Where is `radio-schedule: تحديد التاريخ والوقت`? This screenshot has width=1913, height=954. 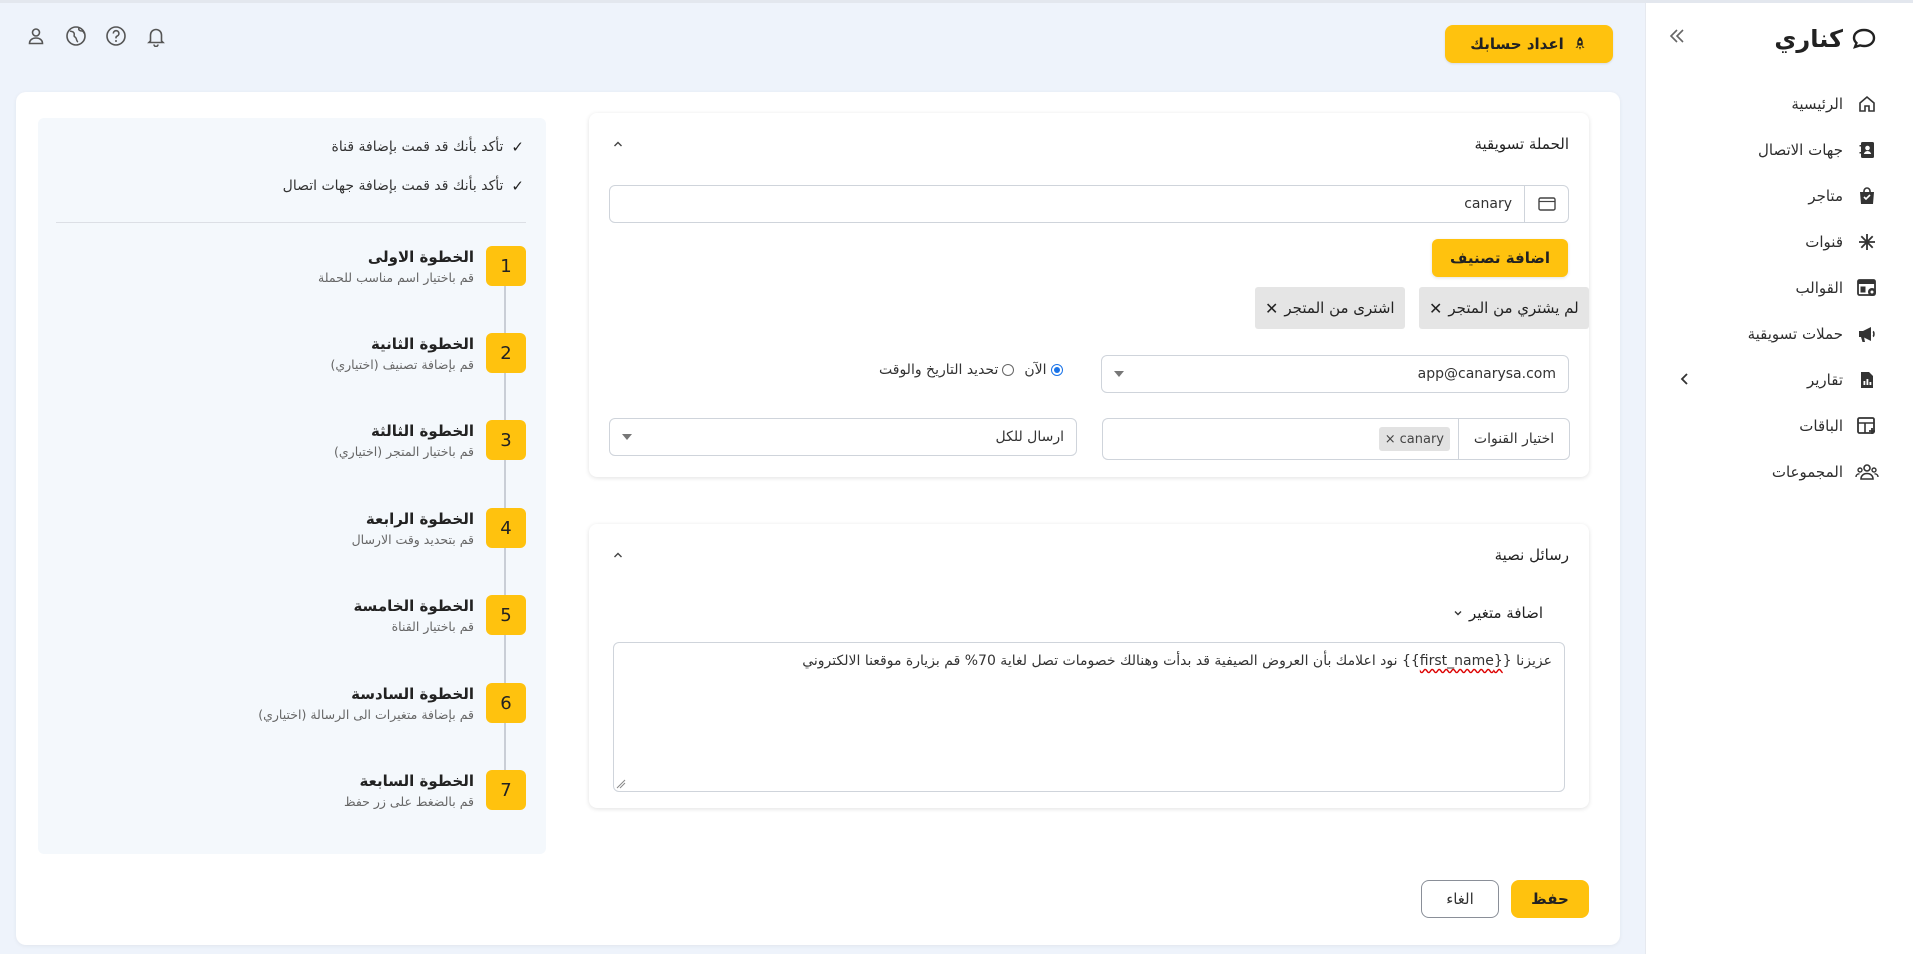
radio-schedule: تحديد التاريخ والوقت is located at coordinates (947, 370).